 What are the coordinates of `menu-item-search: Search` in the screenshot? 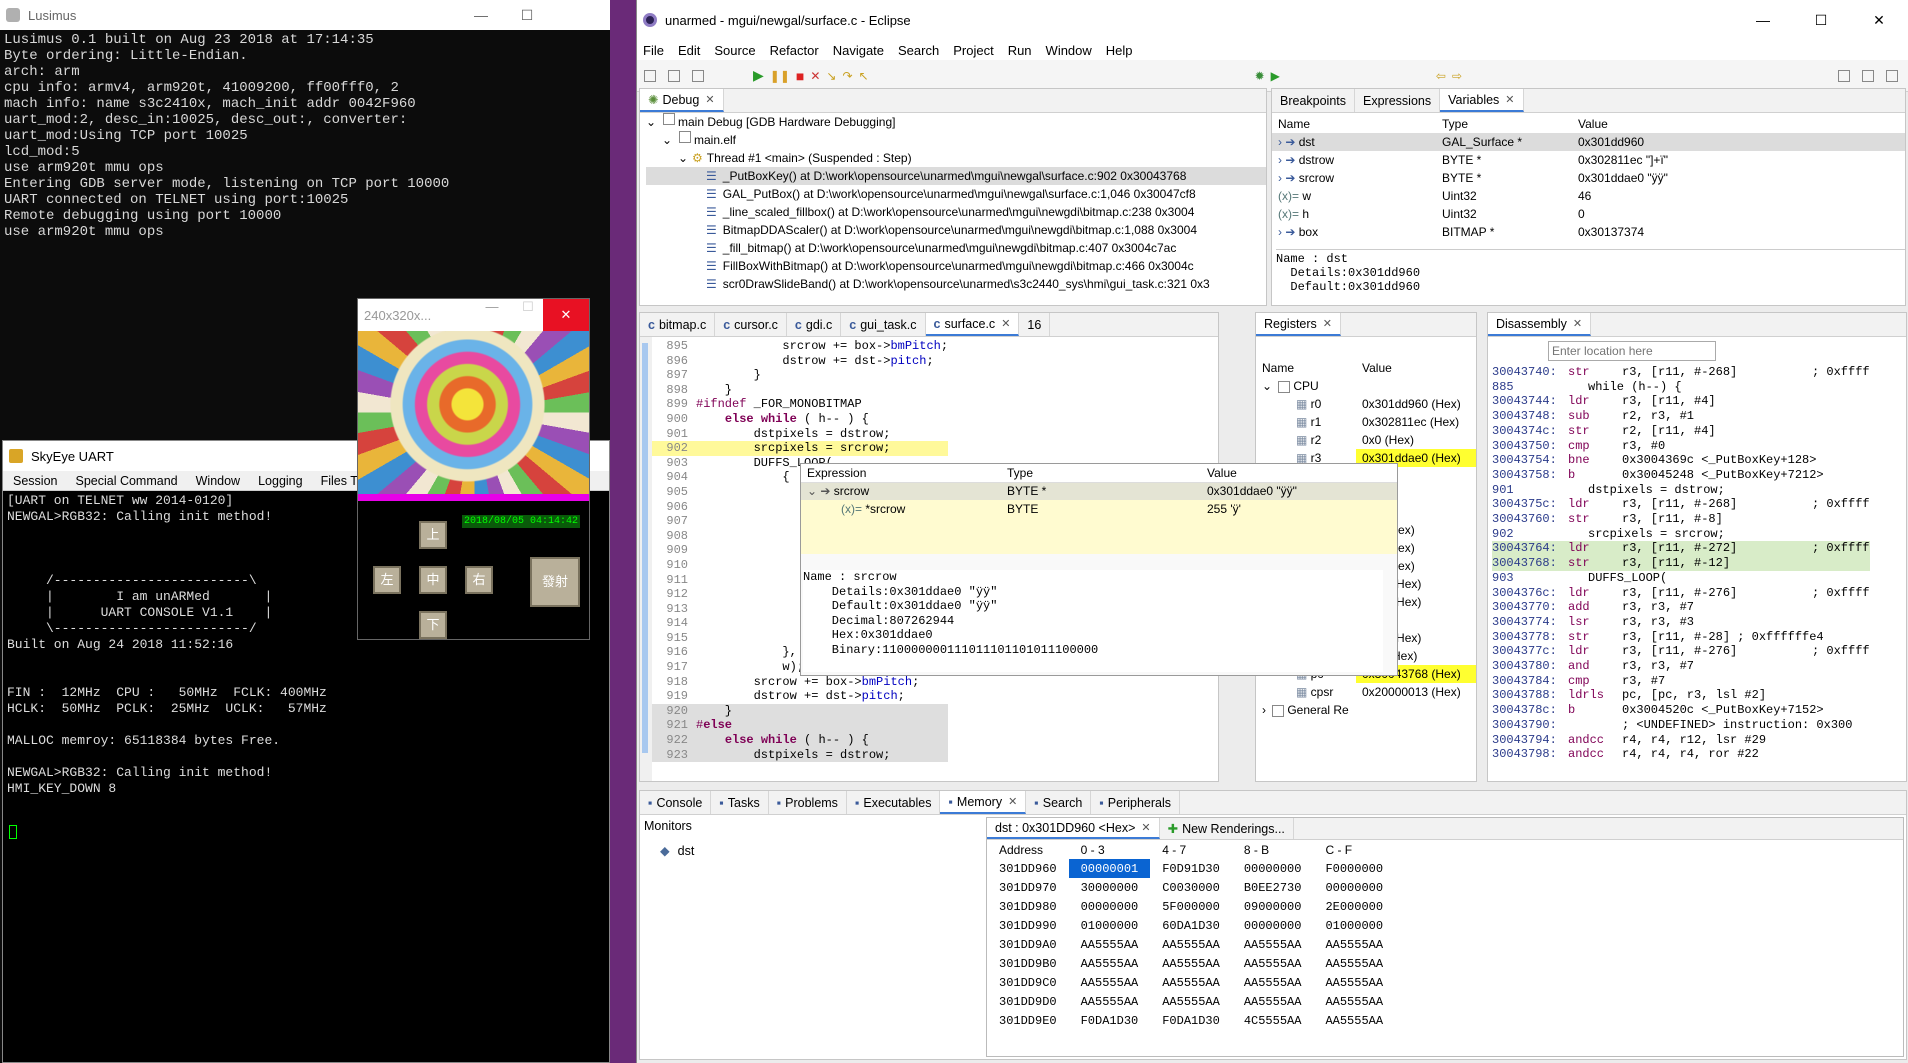 It's located at (918, 50).